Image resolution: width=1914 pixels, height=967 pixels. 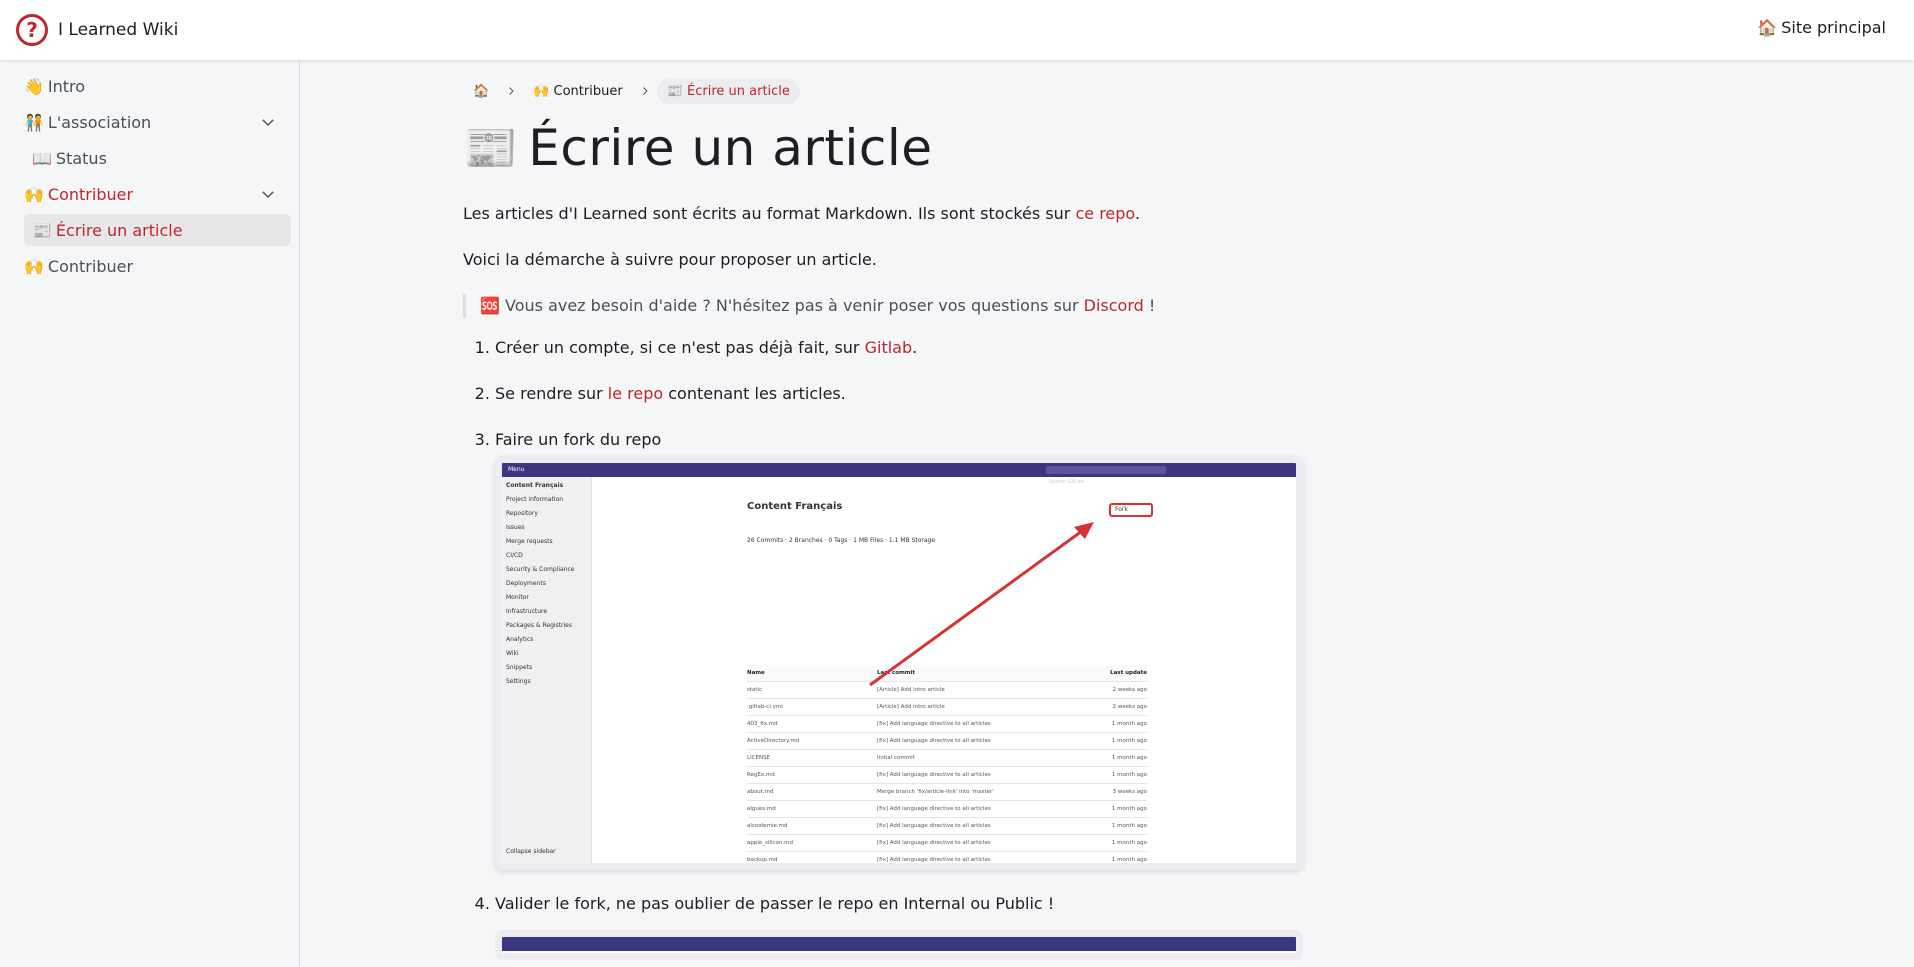 I want to click on step-text: Faire un fork du repo, so click(x=578, y=439).